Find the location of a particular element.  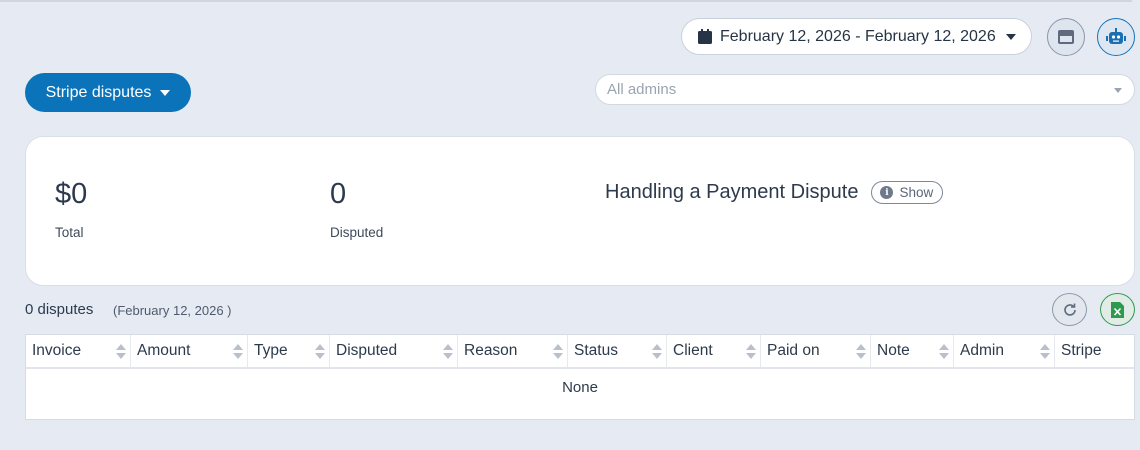

stripe-disputes-label: Stripe disputes is located at coordinates (98, 92).